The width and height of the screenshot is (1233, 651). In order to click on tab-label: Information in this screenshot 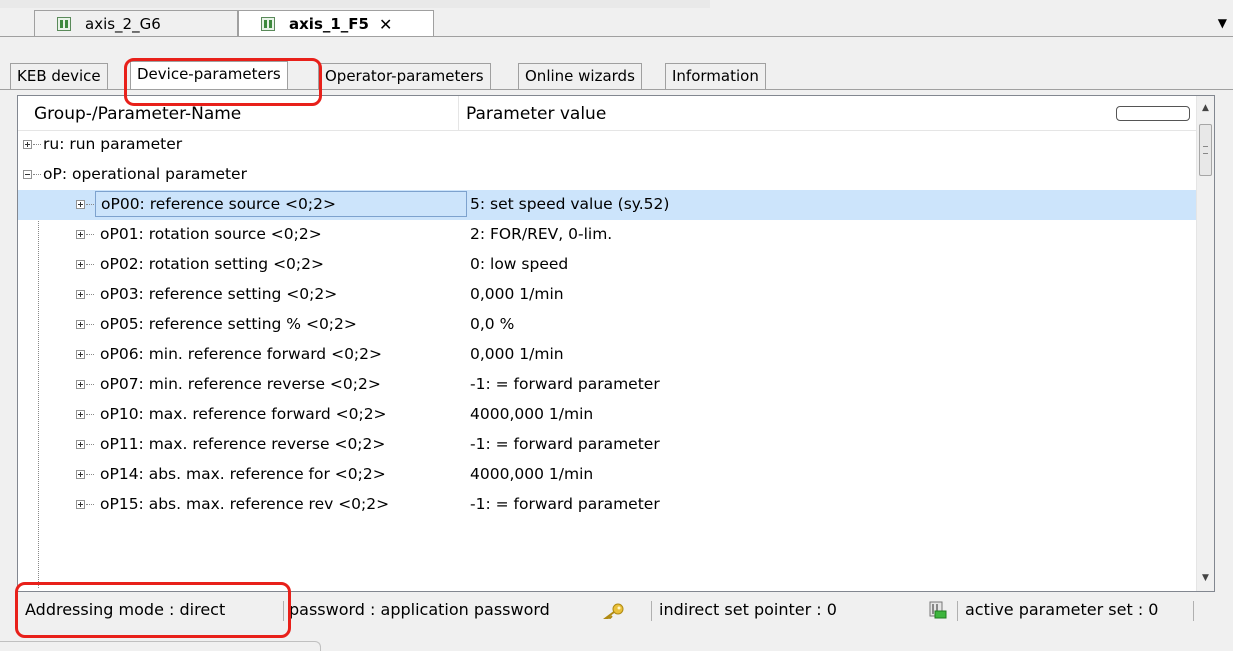, I will do `click(715, 76)`.